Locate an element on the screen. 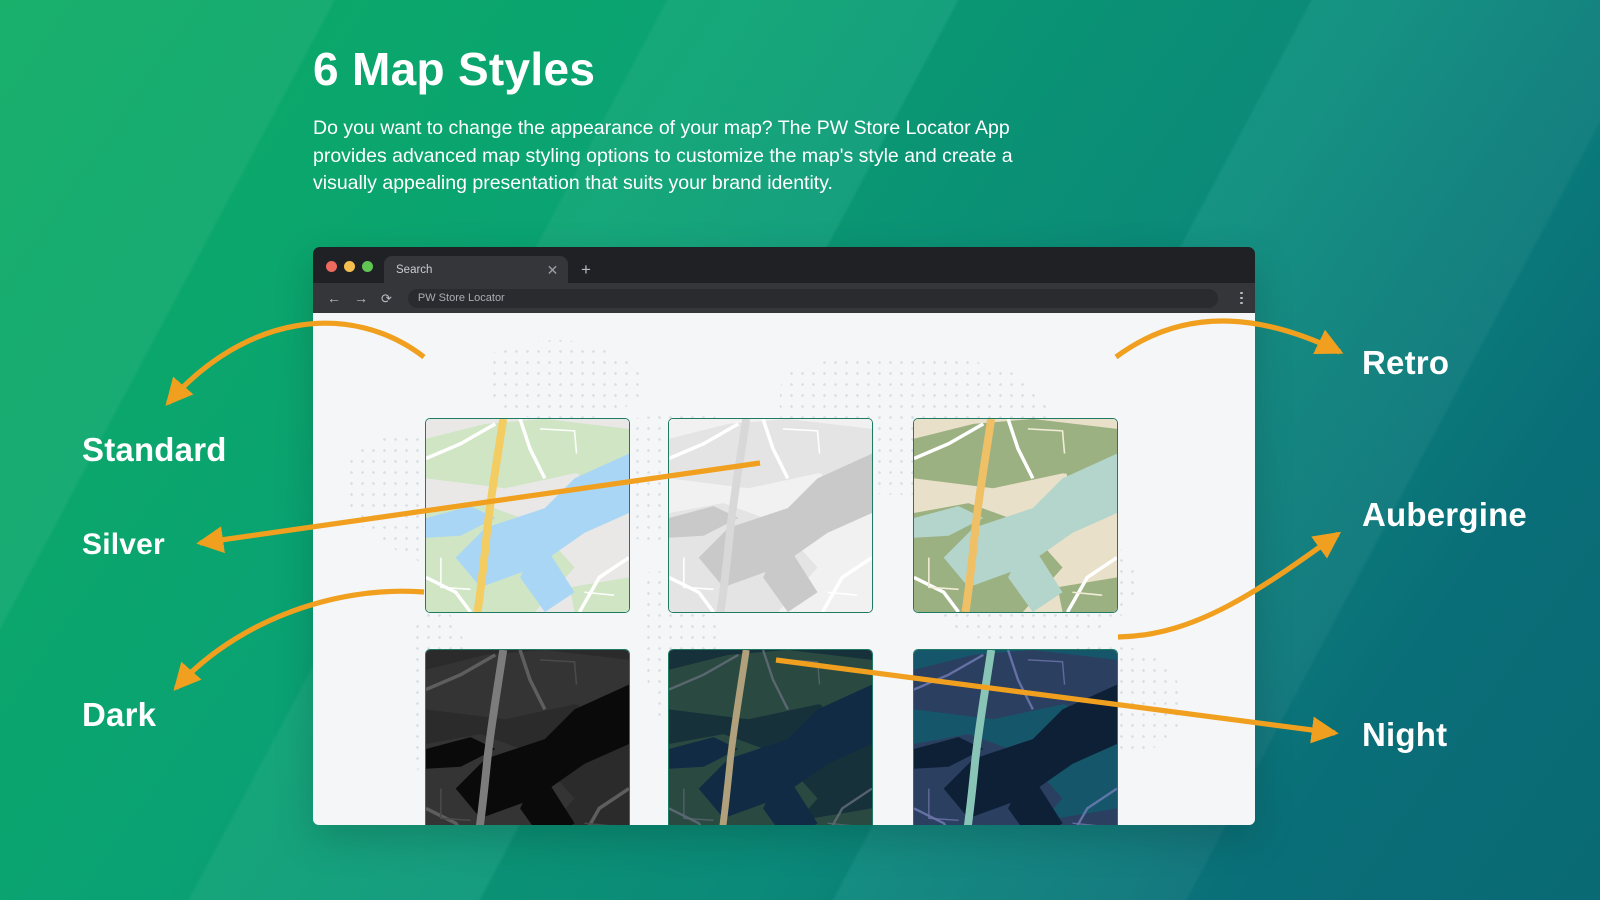  browser-tab-bar: Search ✕ + is located at coordinates (784, 265).